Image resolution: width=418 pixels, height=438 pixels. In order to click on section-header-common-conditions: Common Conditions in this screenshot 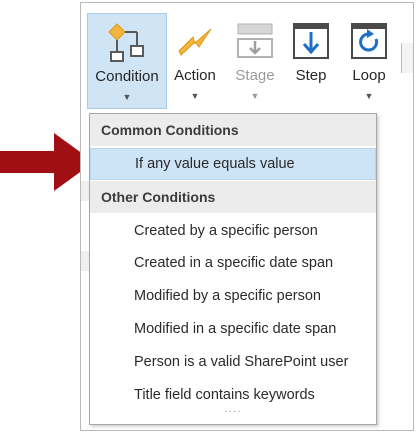, I will do `click(233, 130)`.